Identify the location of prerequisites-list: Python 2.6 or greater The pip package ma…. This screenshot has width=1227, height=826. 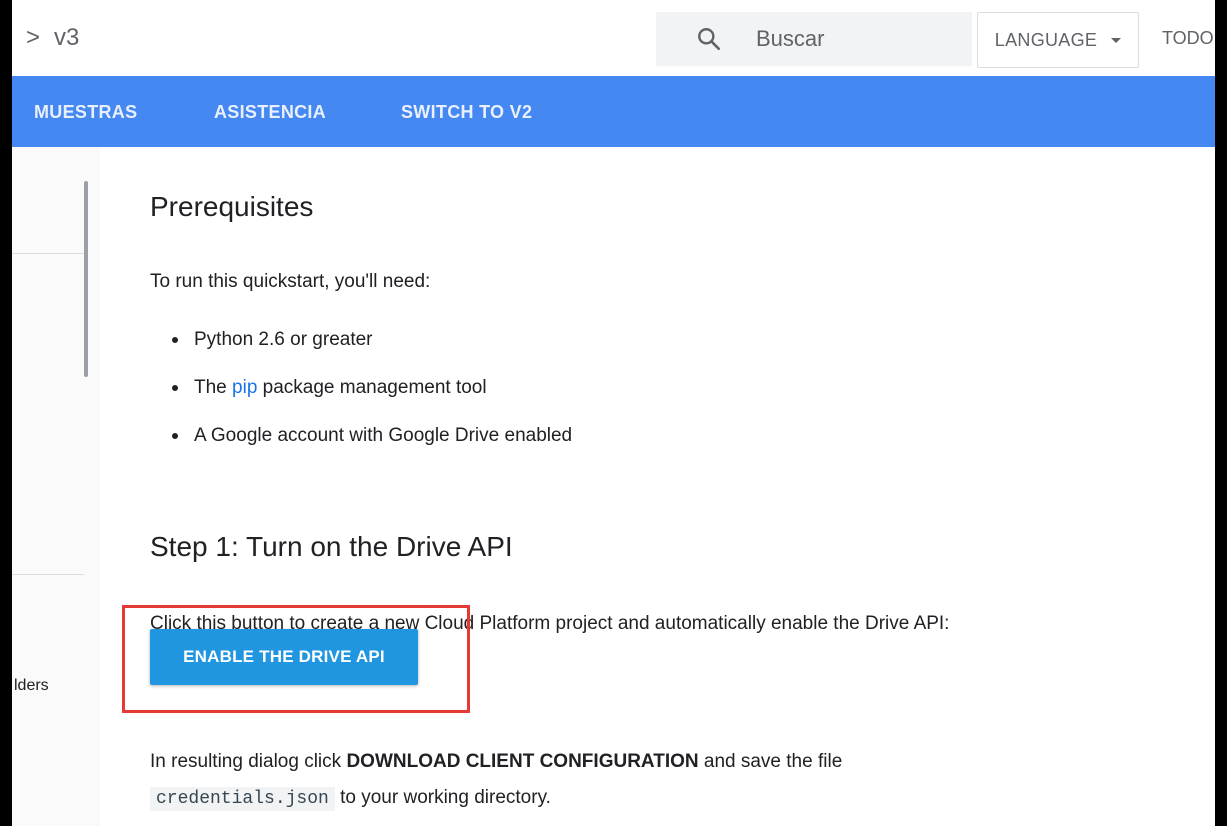
(372, 399).